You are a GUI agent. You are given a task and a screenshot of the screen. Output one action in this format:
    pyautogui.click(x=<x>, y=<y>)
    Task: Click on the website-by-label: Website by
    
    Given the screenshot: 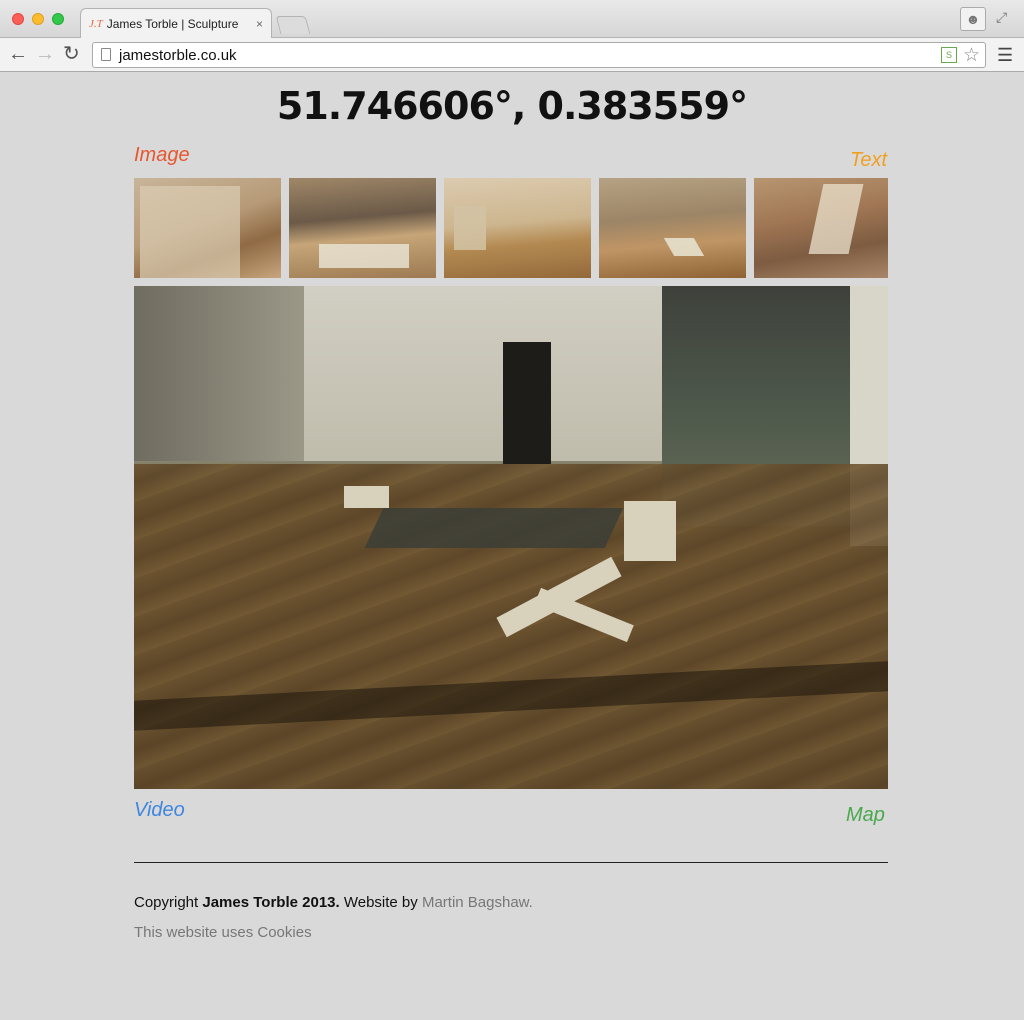 What is the action you would take?
    pyautogui.click(x=380, y=902)
    